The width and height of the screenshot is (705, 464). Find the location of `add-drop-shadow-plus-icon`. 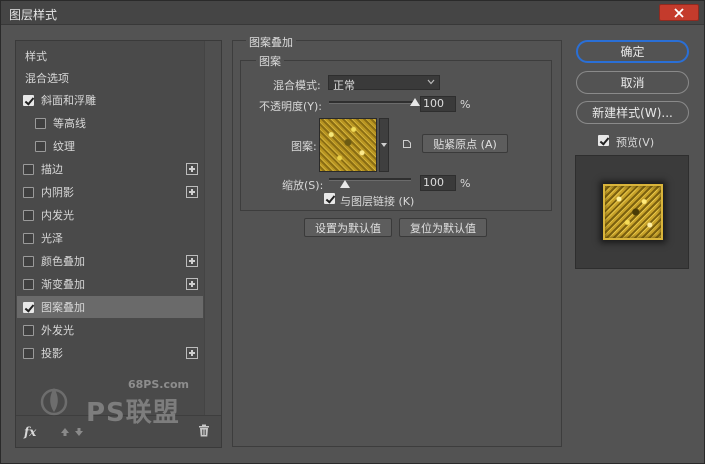

add-drop-shadow-plus-icon is located at coordinates (192, 353).